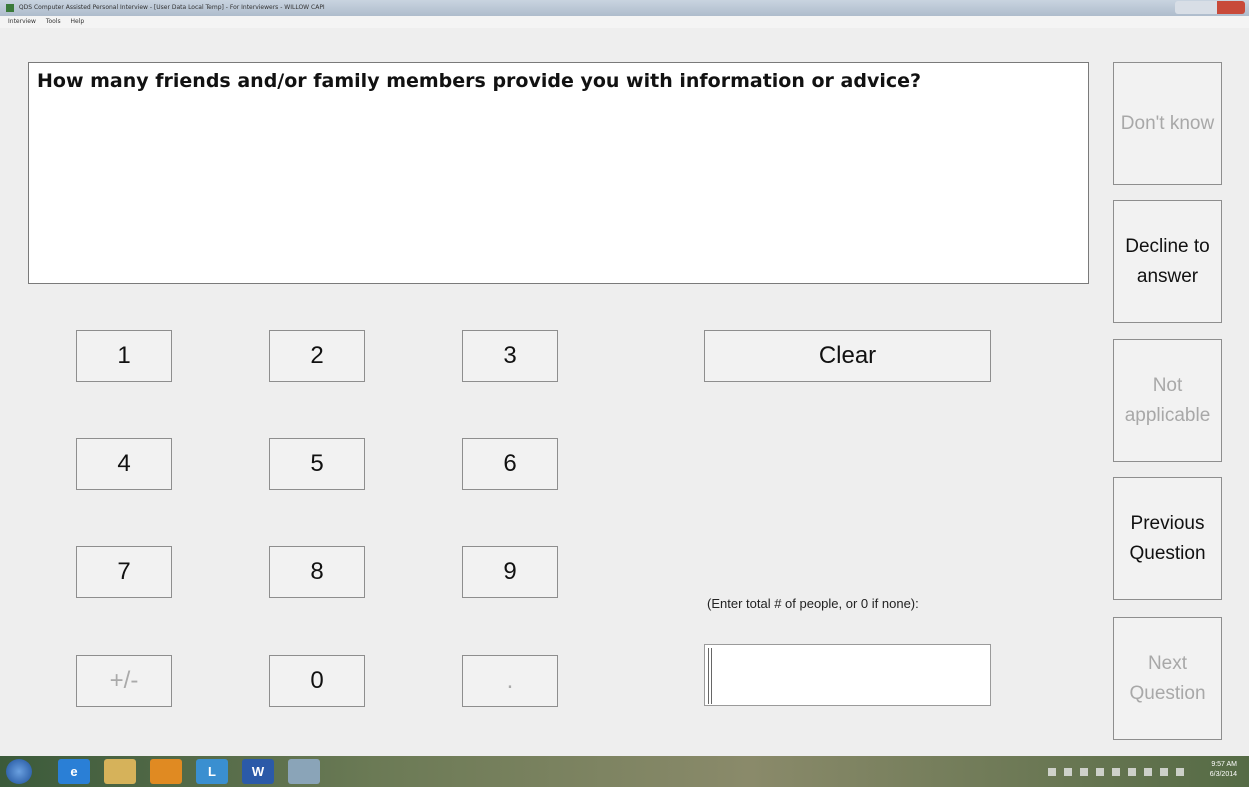 The image size is (1249, 787). I want to click on key-7: 7, so click(124, 572).